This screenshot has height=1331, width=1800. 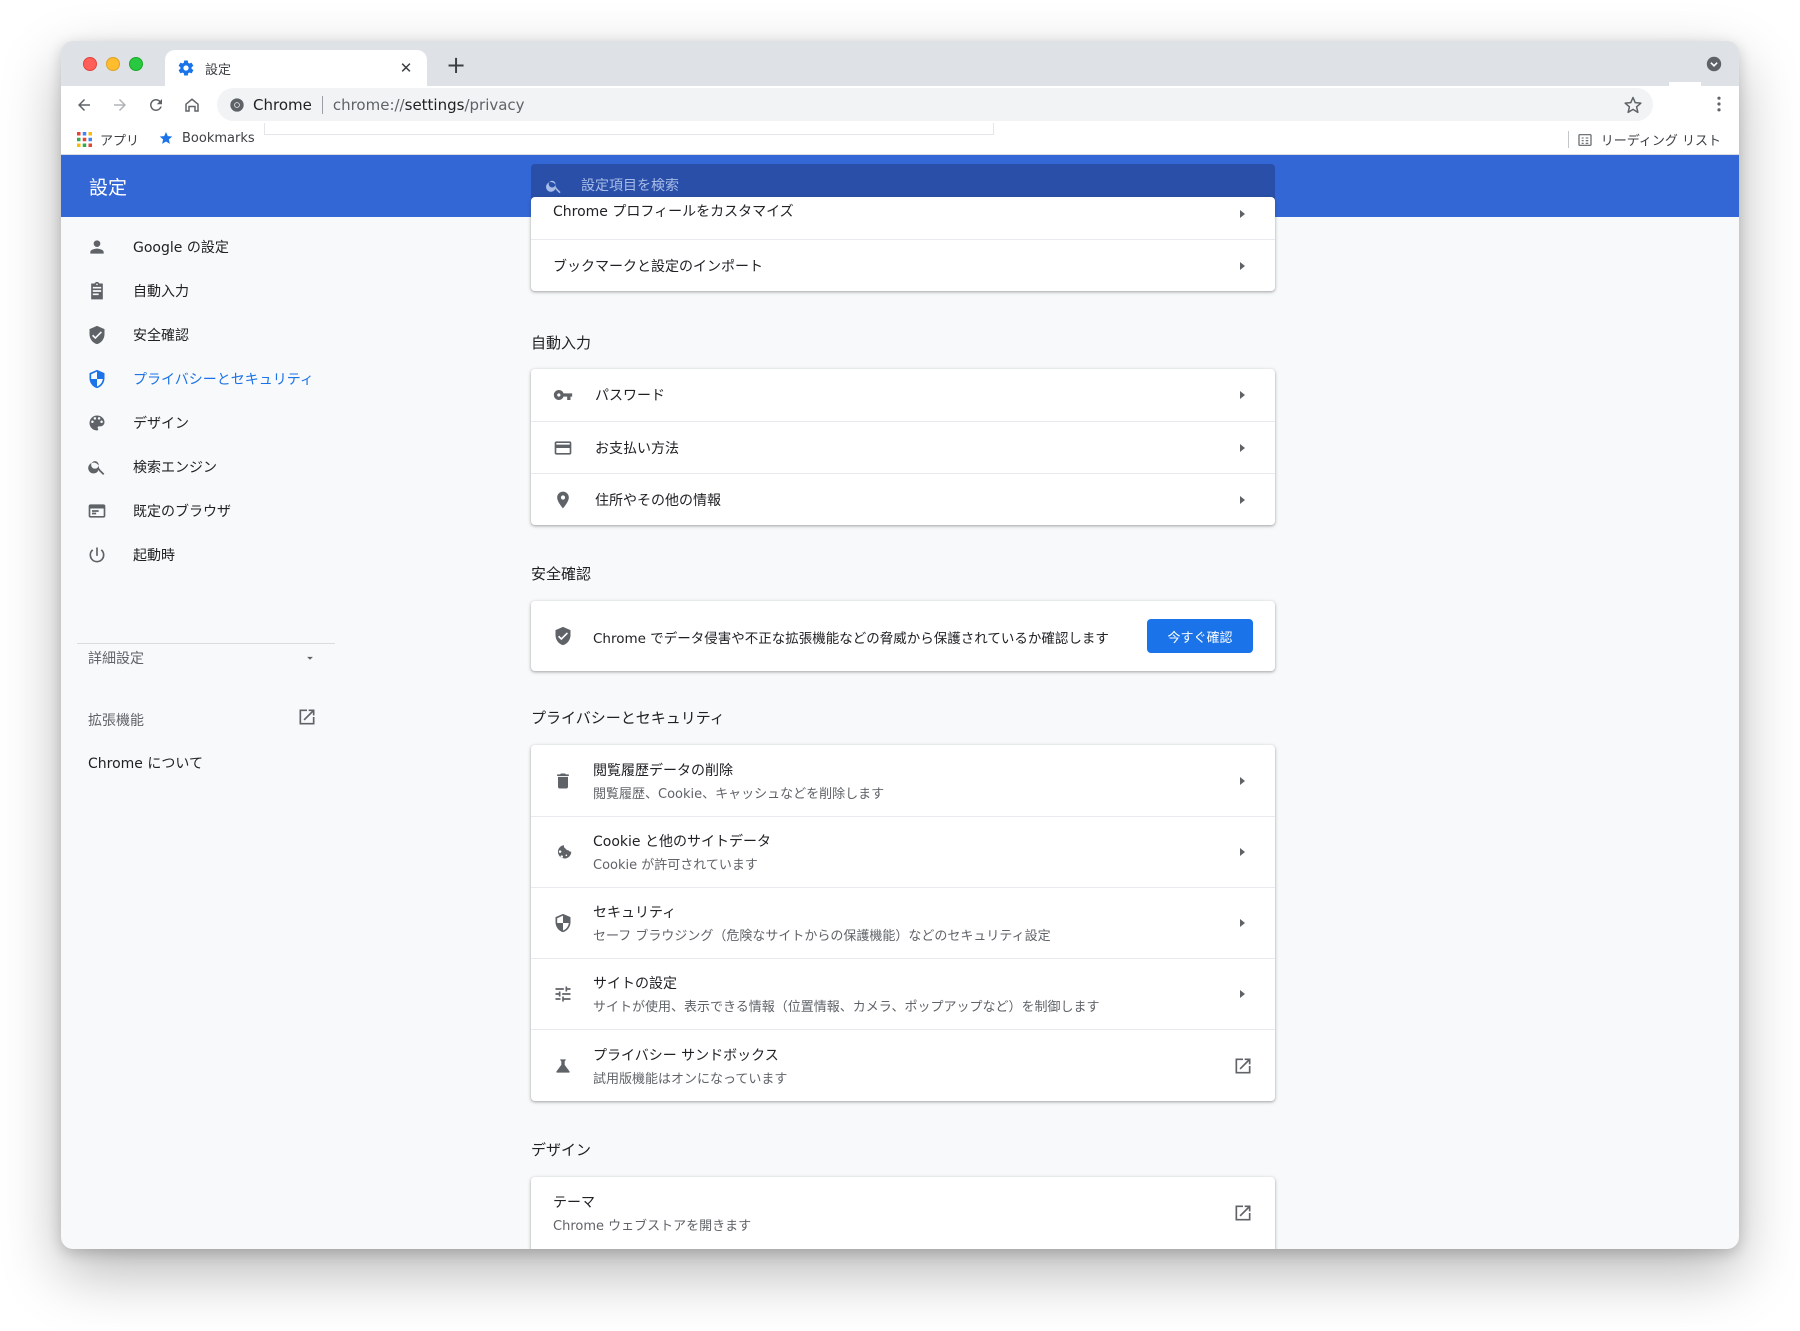 What do you see at coordinates (903, 499) in the screenshot?
I see `autofill-row-addresses: 住所やその他の情報` at bounding box center [903, 499].